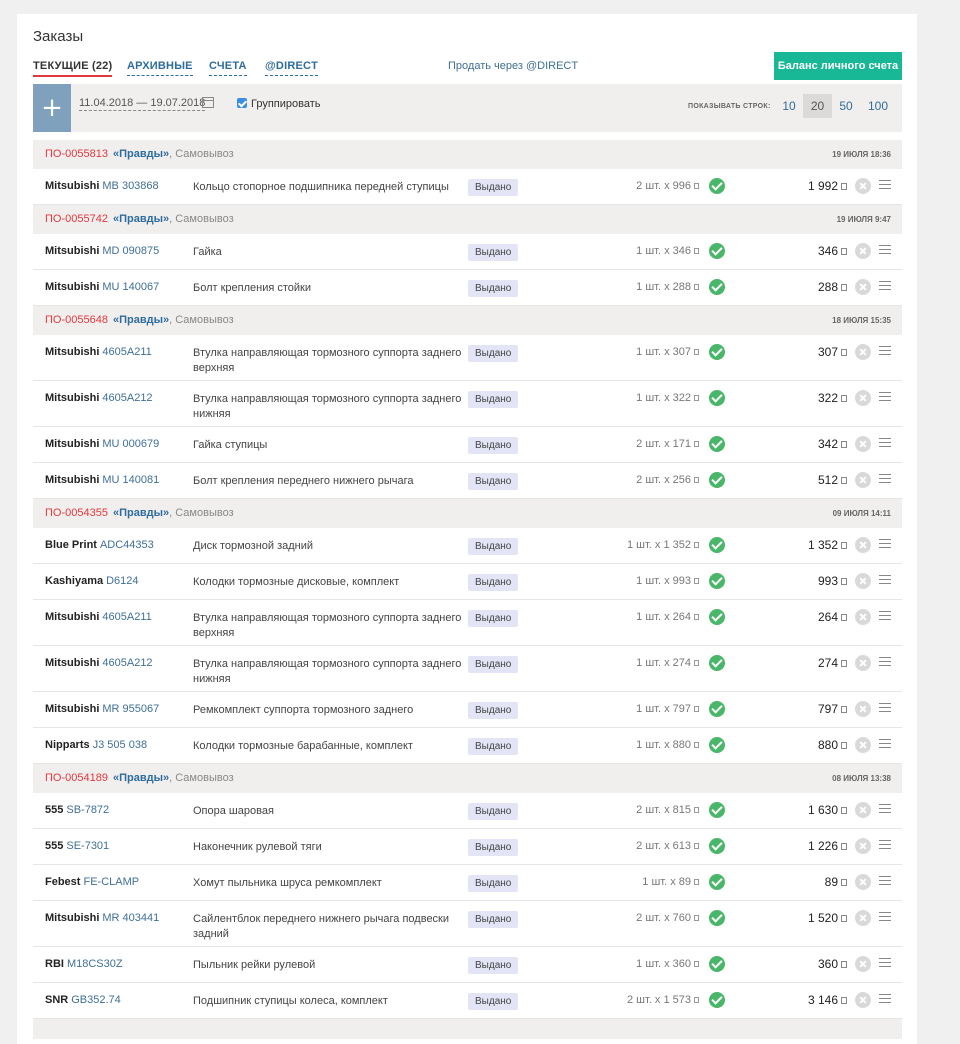  I want to click on sell-via-direct-link: Продать через @DIRECT, so click(513, 66).